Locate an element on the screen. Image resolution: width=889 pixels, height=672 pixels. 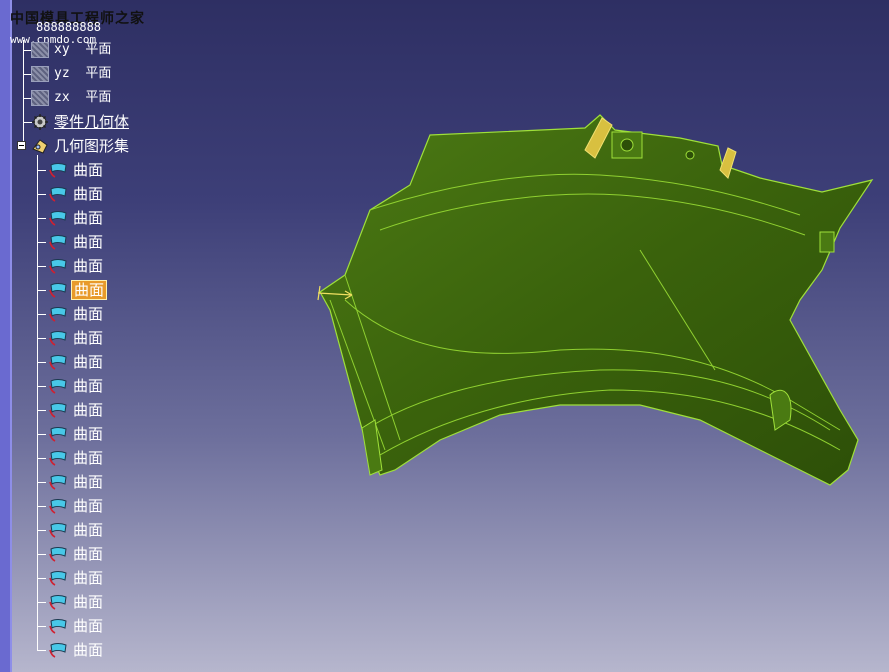
surface-label-selected: 曲面 is located at coordinates (89, 290).